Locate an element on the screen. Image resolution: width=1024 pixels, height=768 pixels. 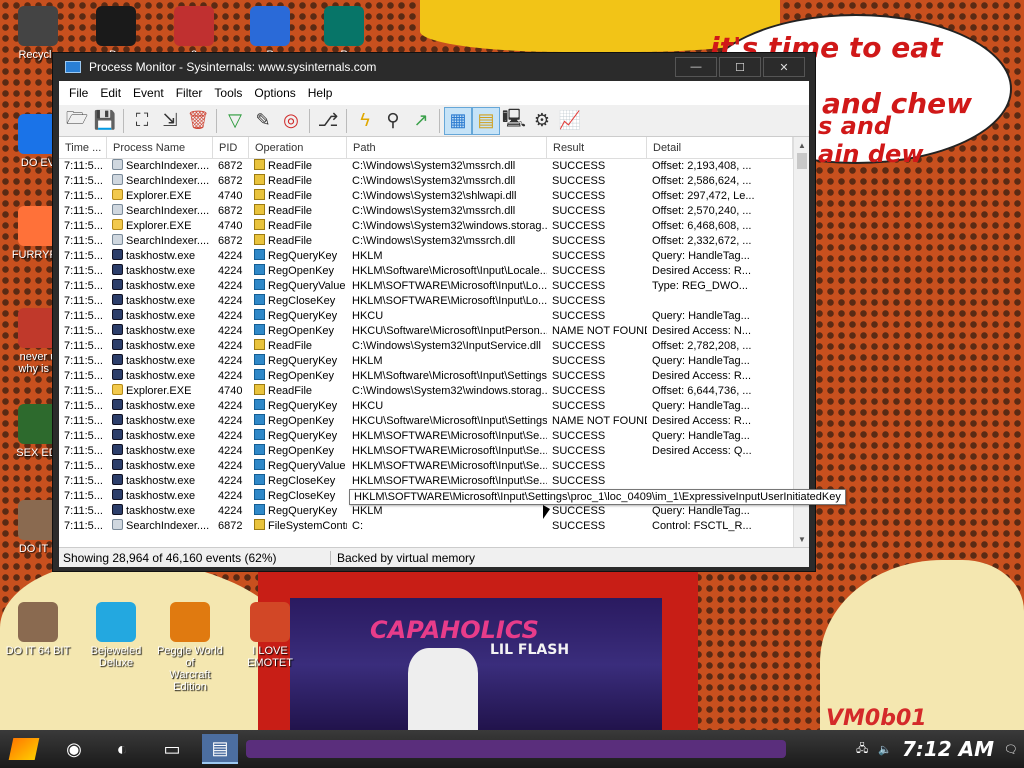
open-folder-icon: 🗁 is located at coordinates (77, 121).